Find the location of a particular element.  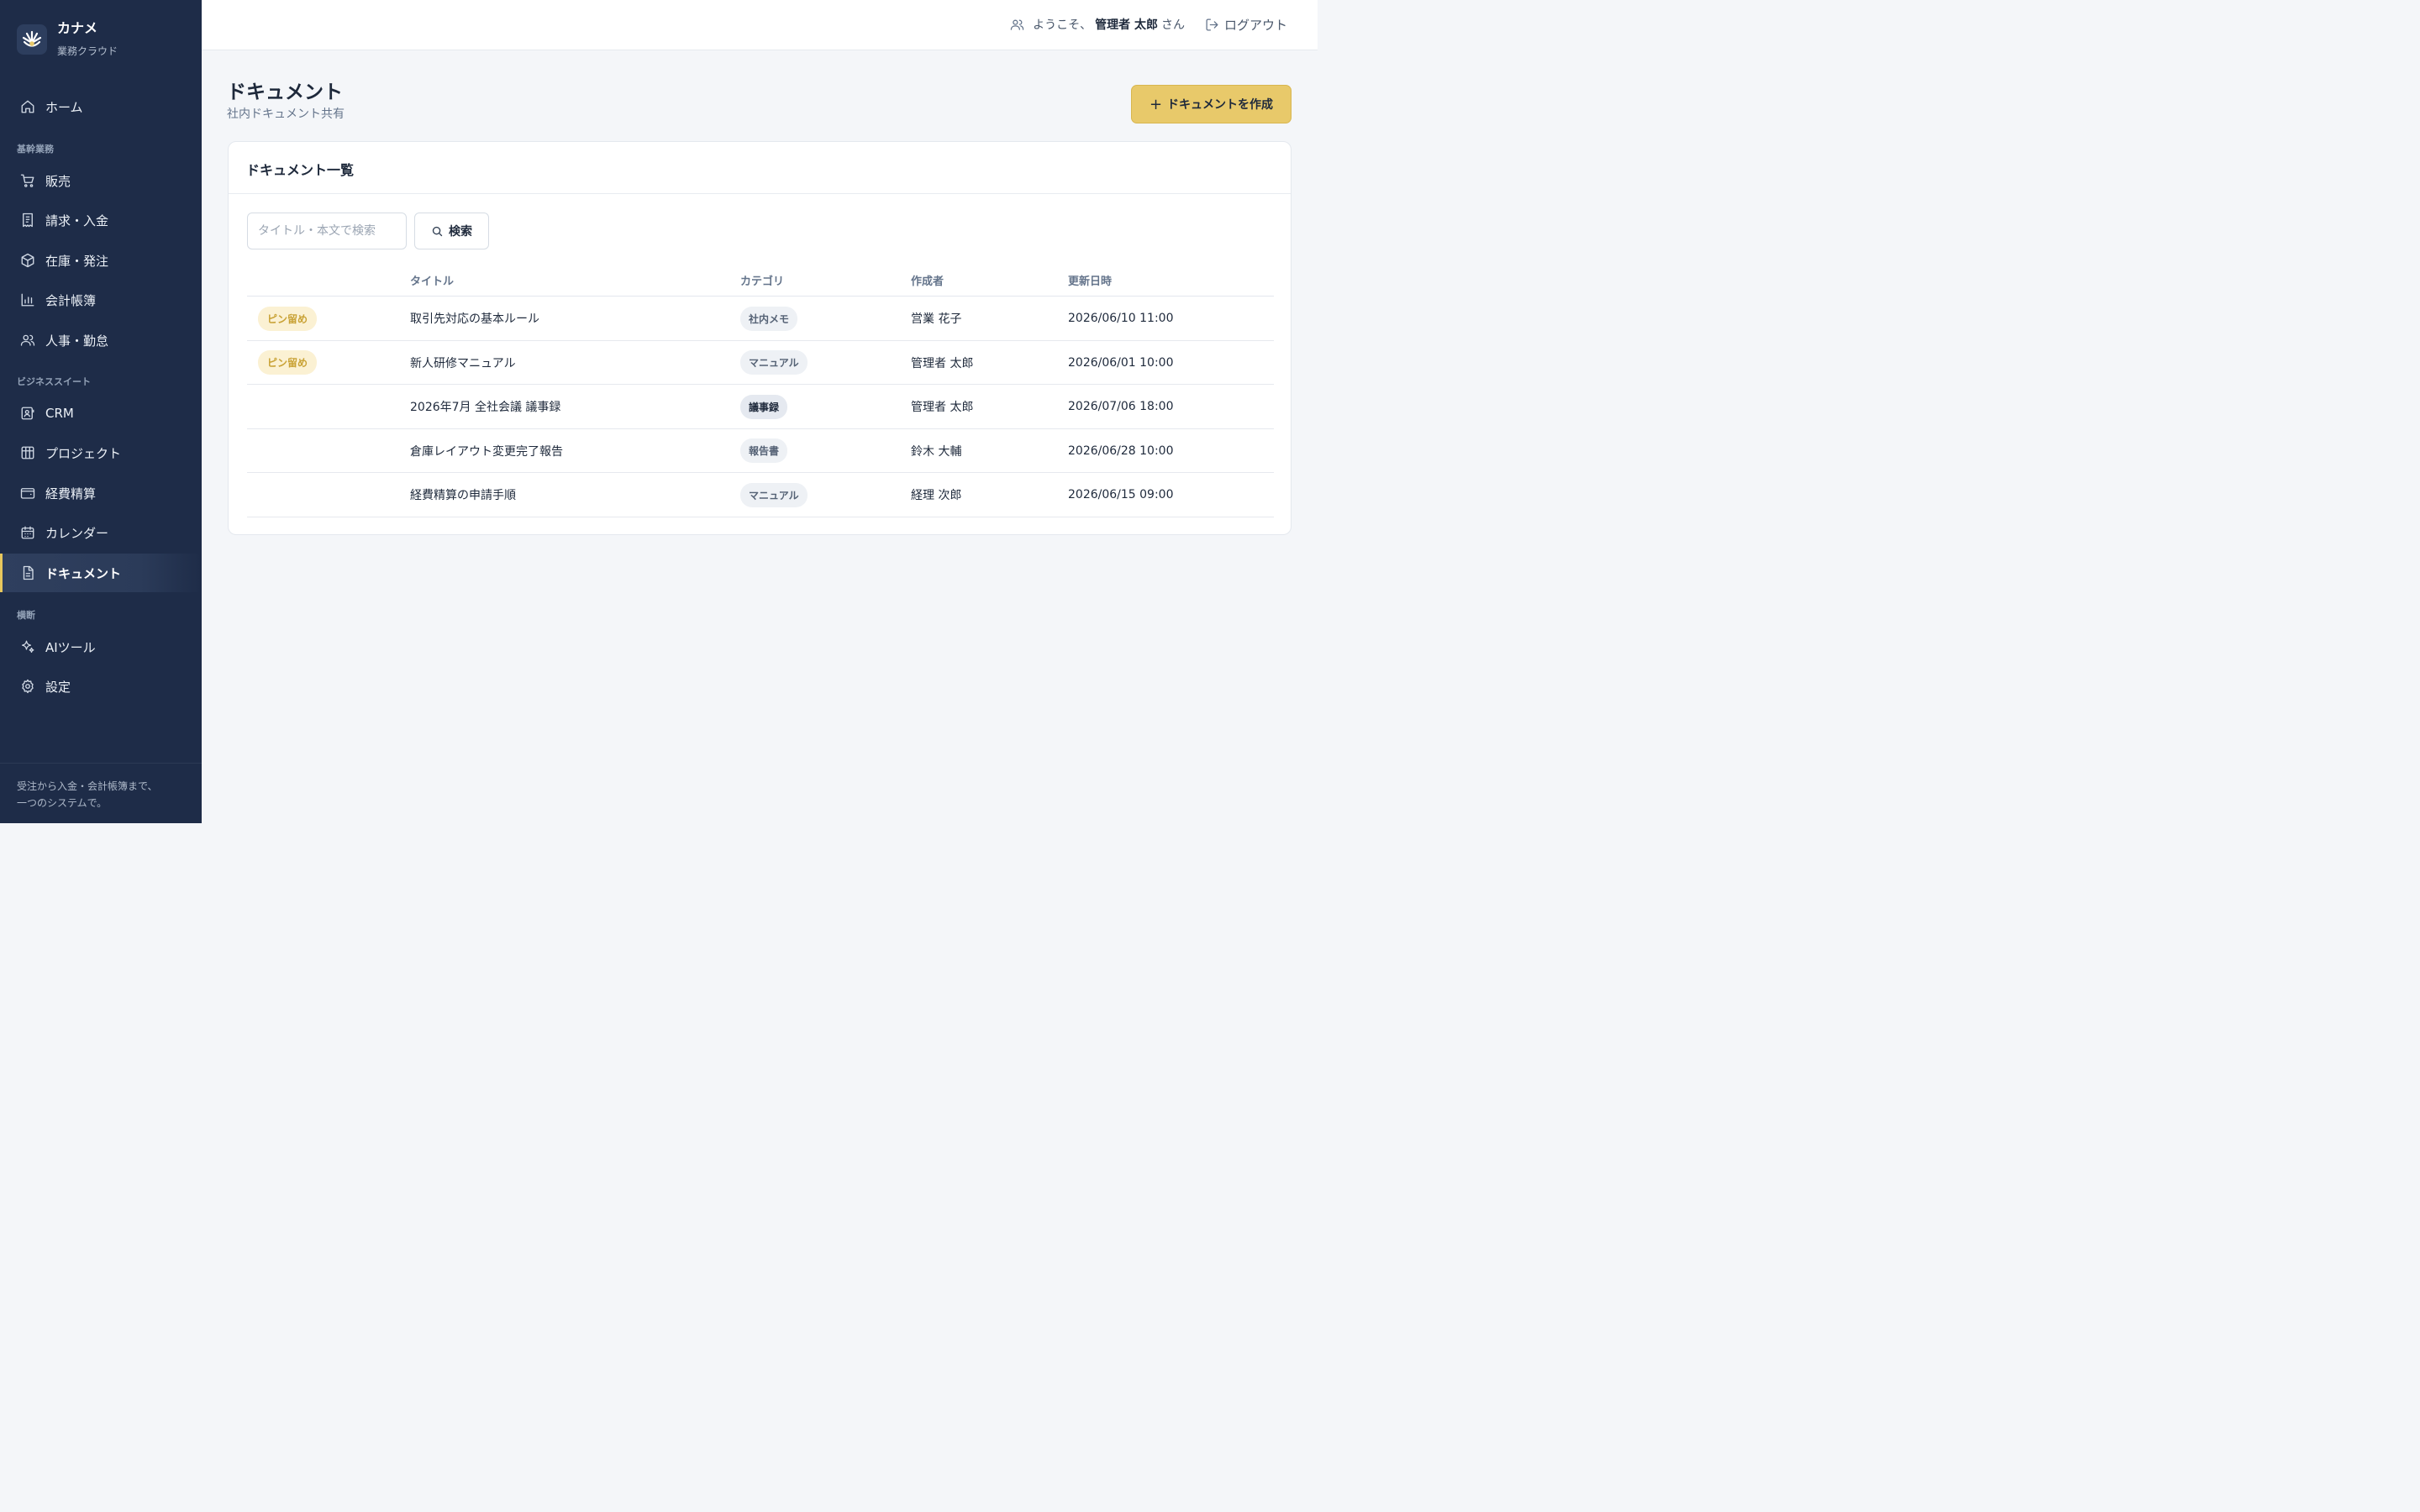

card-divider is located at coordinates (760, 193).